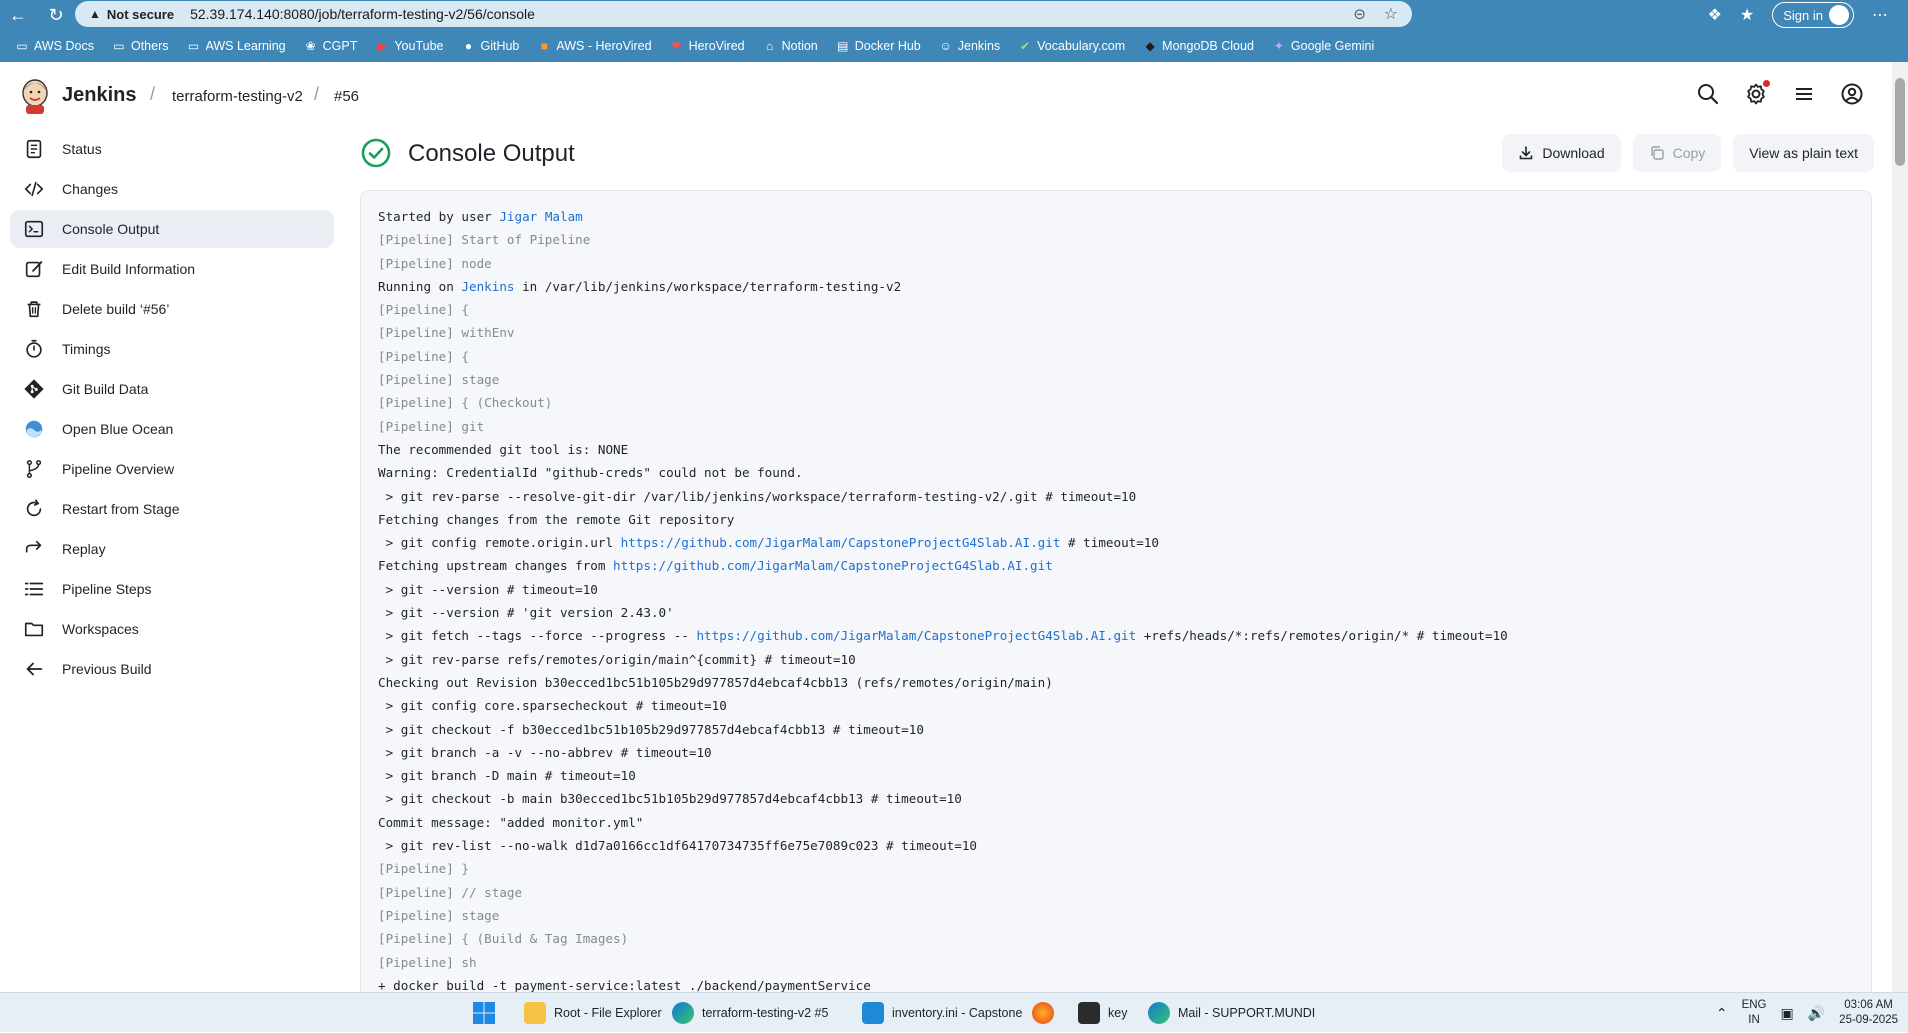 The image size is (1908, 1033). Describe the element at coordinates (54, 46) in the screenshot. I see `bookmark-item: ▭ AWS Docs` at that location.